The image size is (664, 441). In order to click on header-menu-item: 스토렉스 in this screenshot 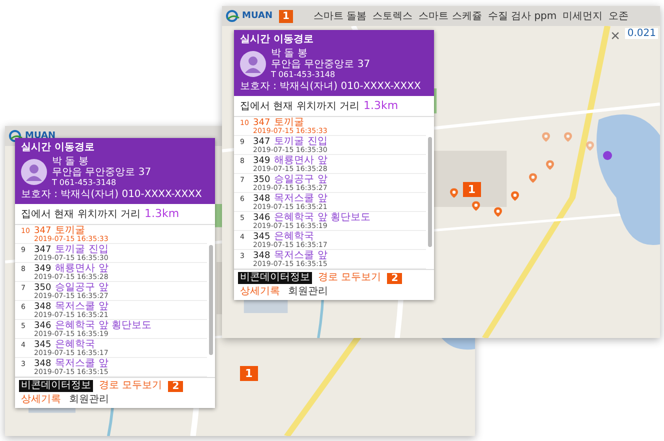, I will do `click(392, 16)`.